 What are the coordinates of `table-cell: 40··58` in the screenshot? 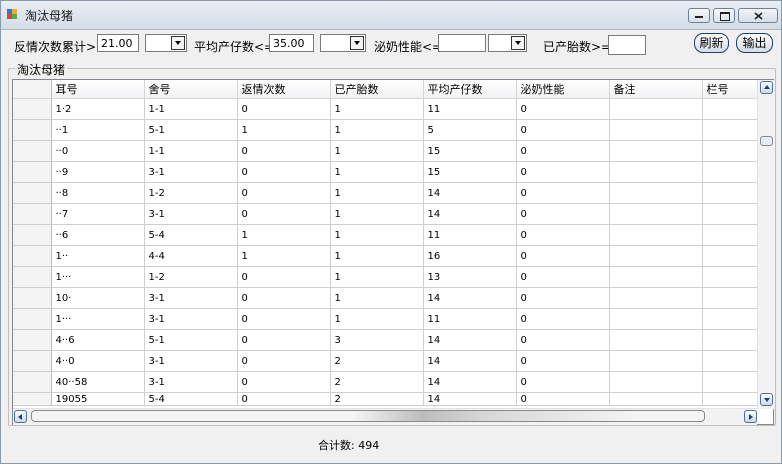 It's located at (98, 382).